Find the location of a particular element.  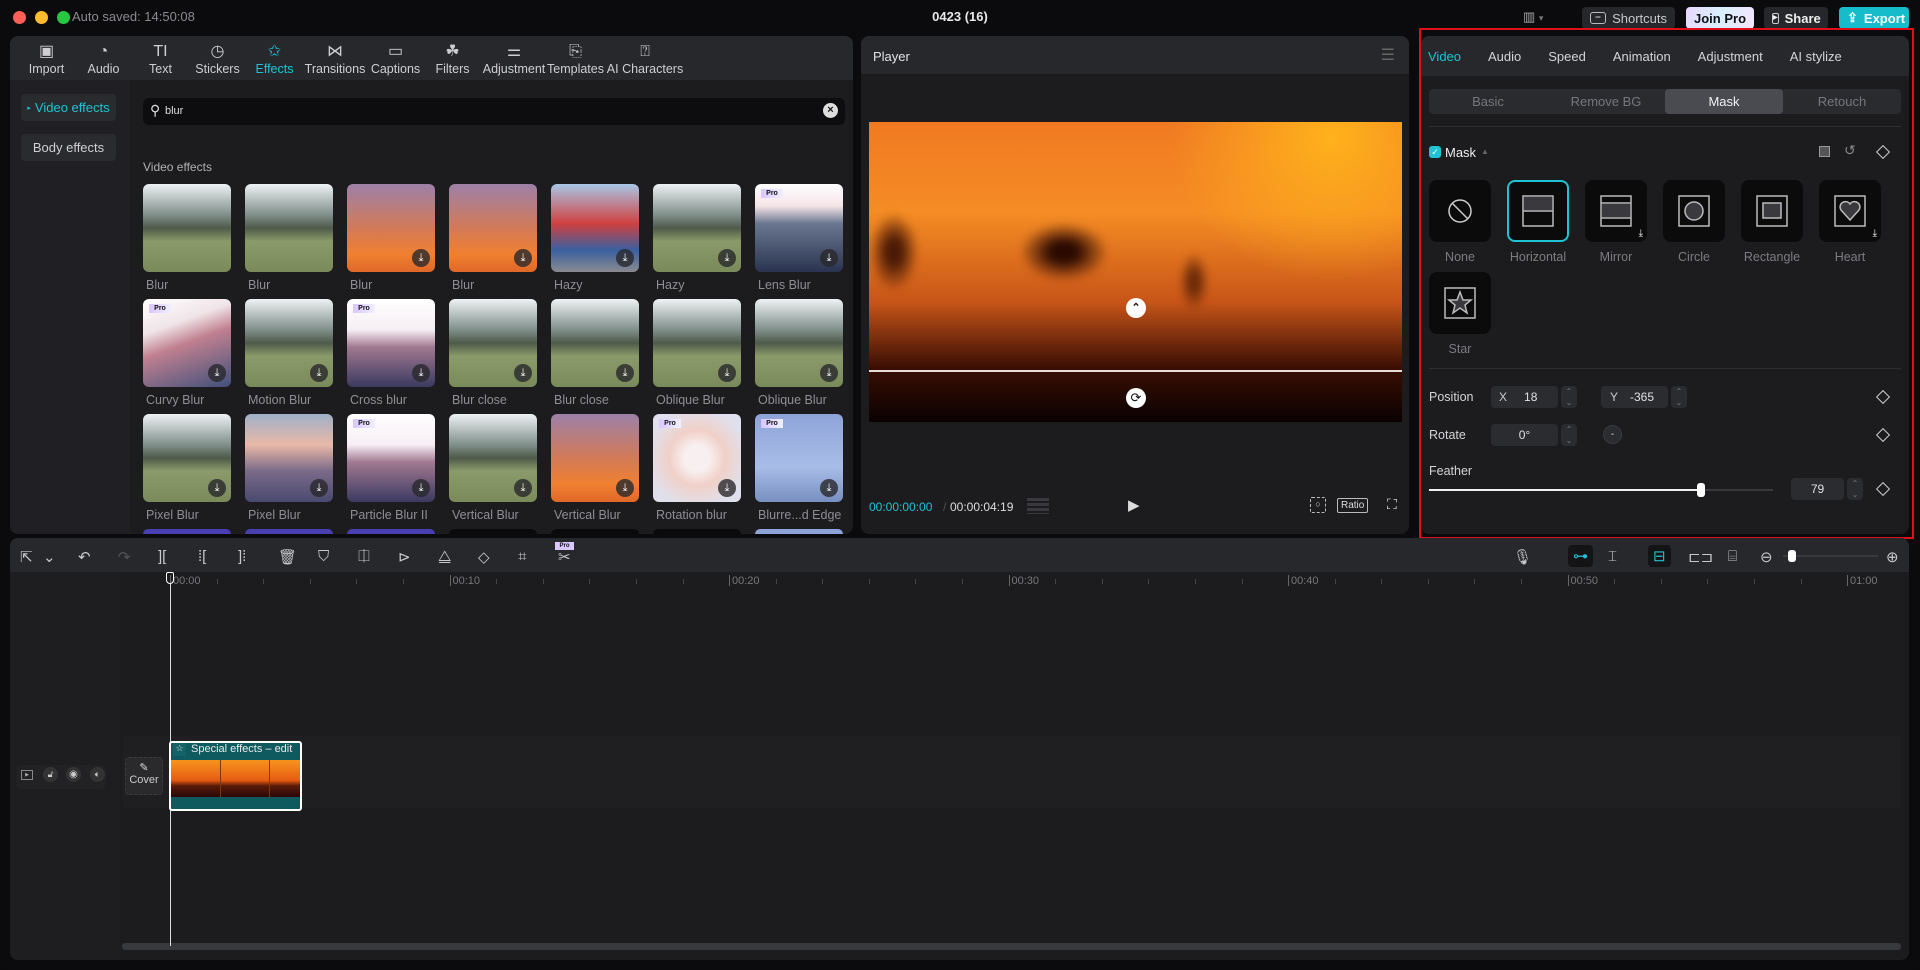

feather-value: 79 is located at coordinates (1817, 489).